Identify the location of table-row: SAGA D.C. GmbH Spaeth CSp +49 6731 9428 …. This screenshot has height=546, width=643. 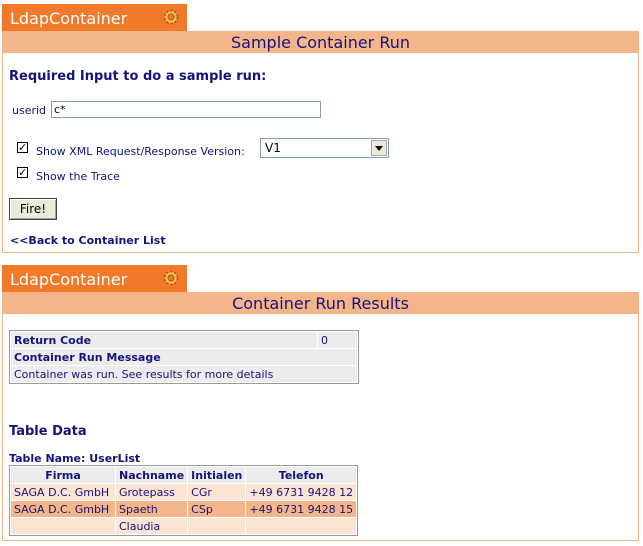
(184, 509).